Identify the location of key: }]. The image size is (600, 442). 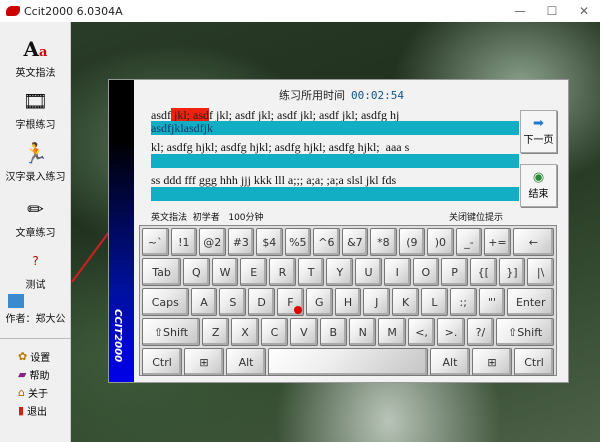
(512, 272).